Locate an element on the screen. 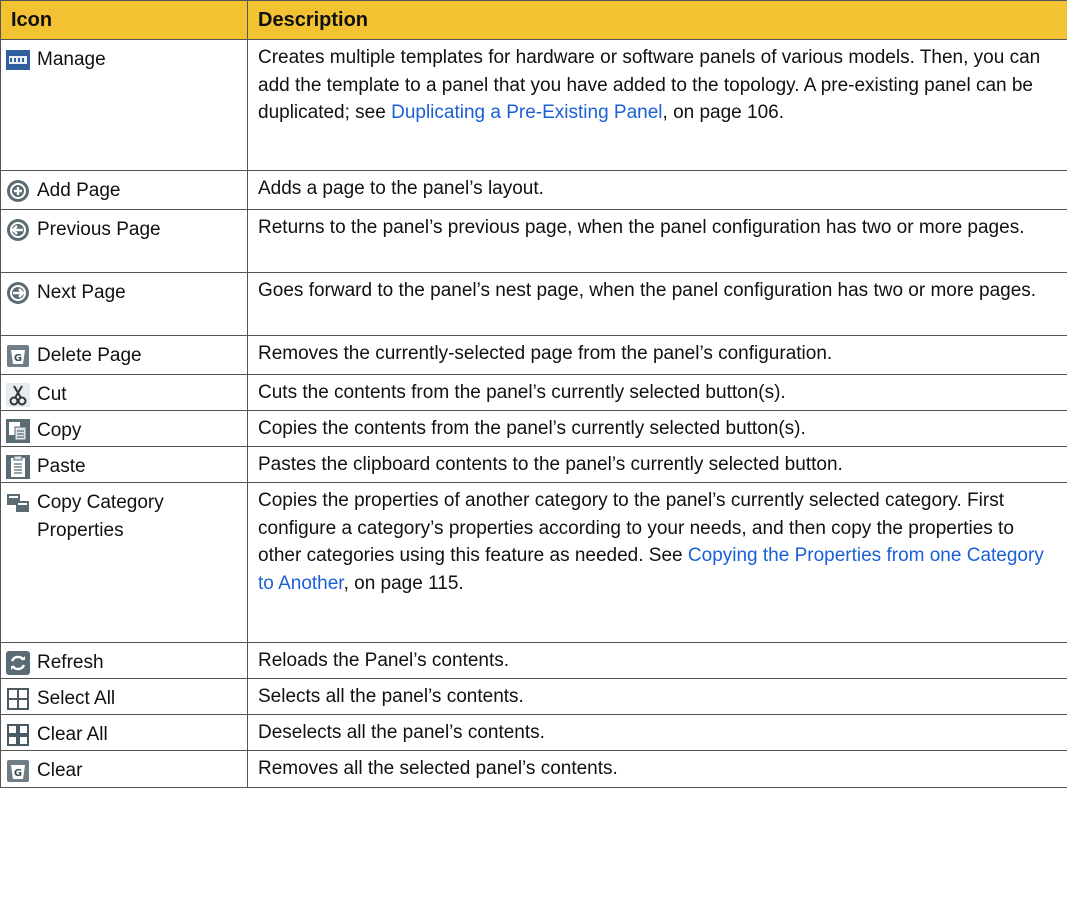 The image size is (1067, 924). copy-icon is located at coordinates (18, 431).